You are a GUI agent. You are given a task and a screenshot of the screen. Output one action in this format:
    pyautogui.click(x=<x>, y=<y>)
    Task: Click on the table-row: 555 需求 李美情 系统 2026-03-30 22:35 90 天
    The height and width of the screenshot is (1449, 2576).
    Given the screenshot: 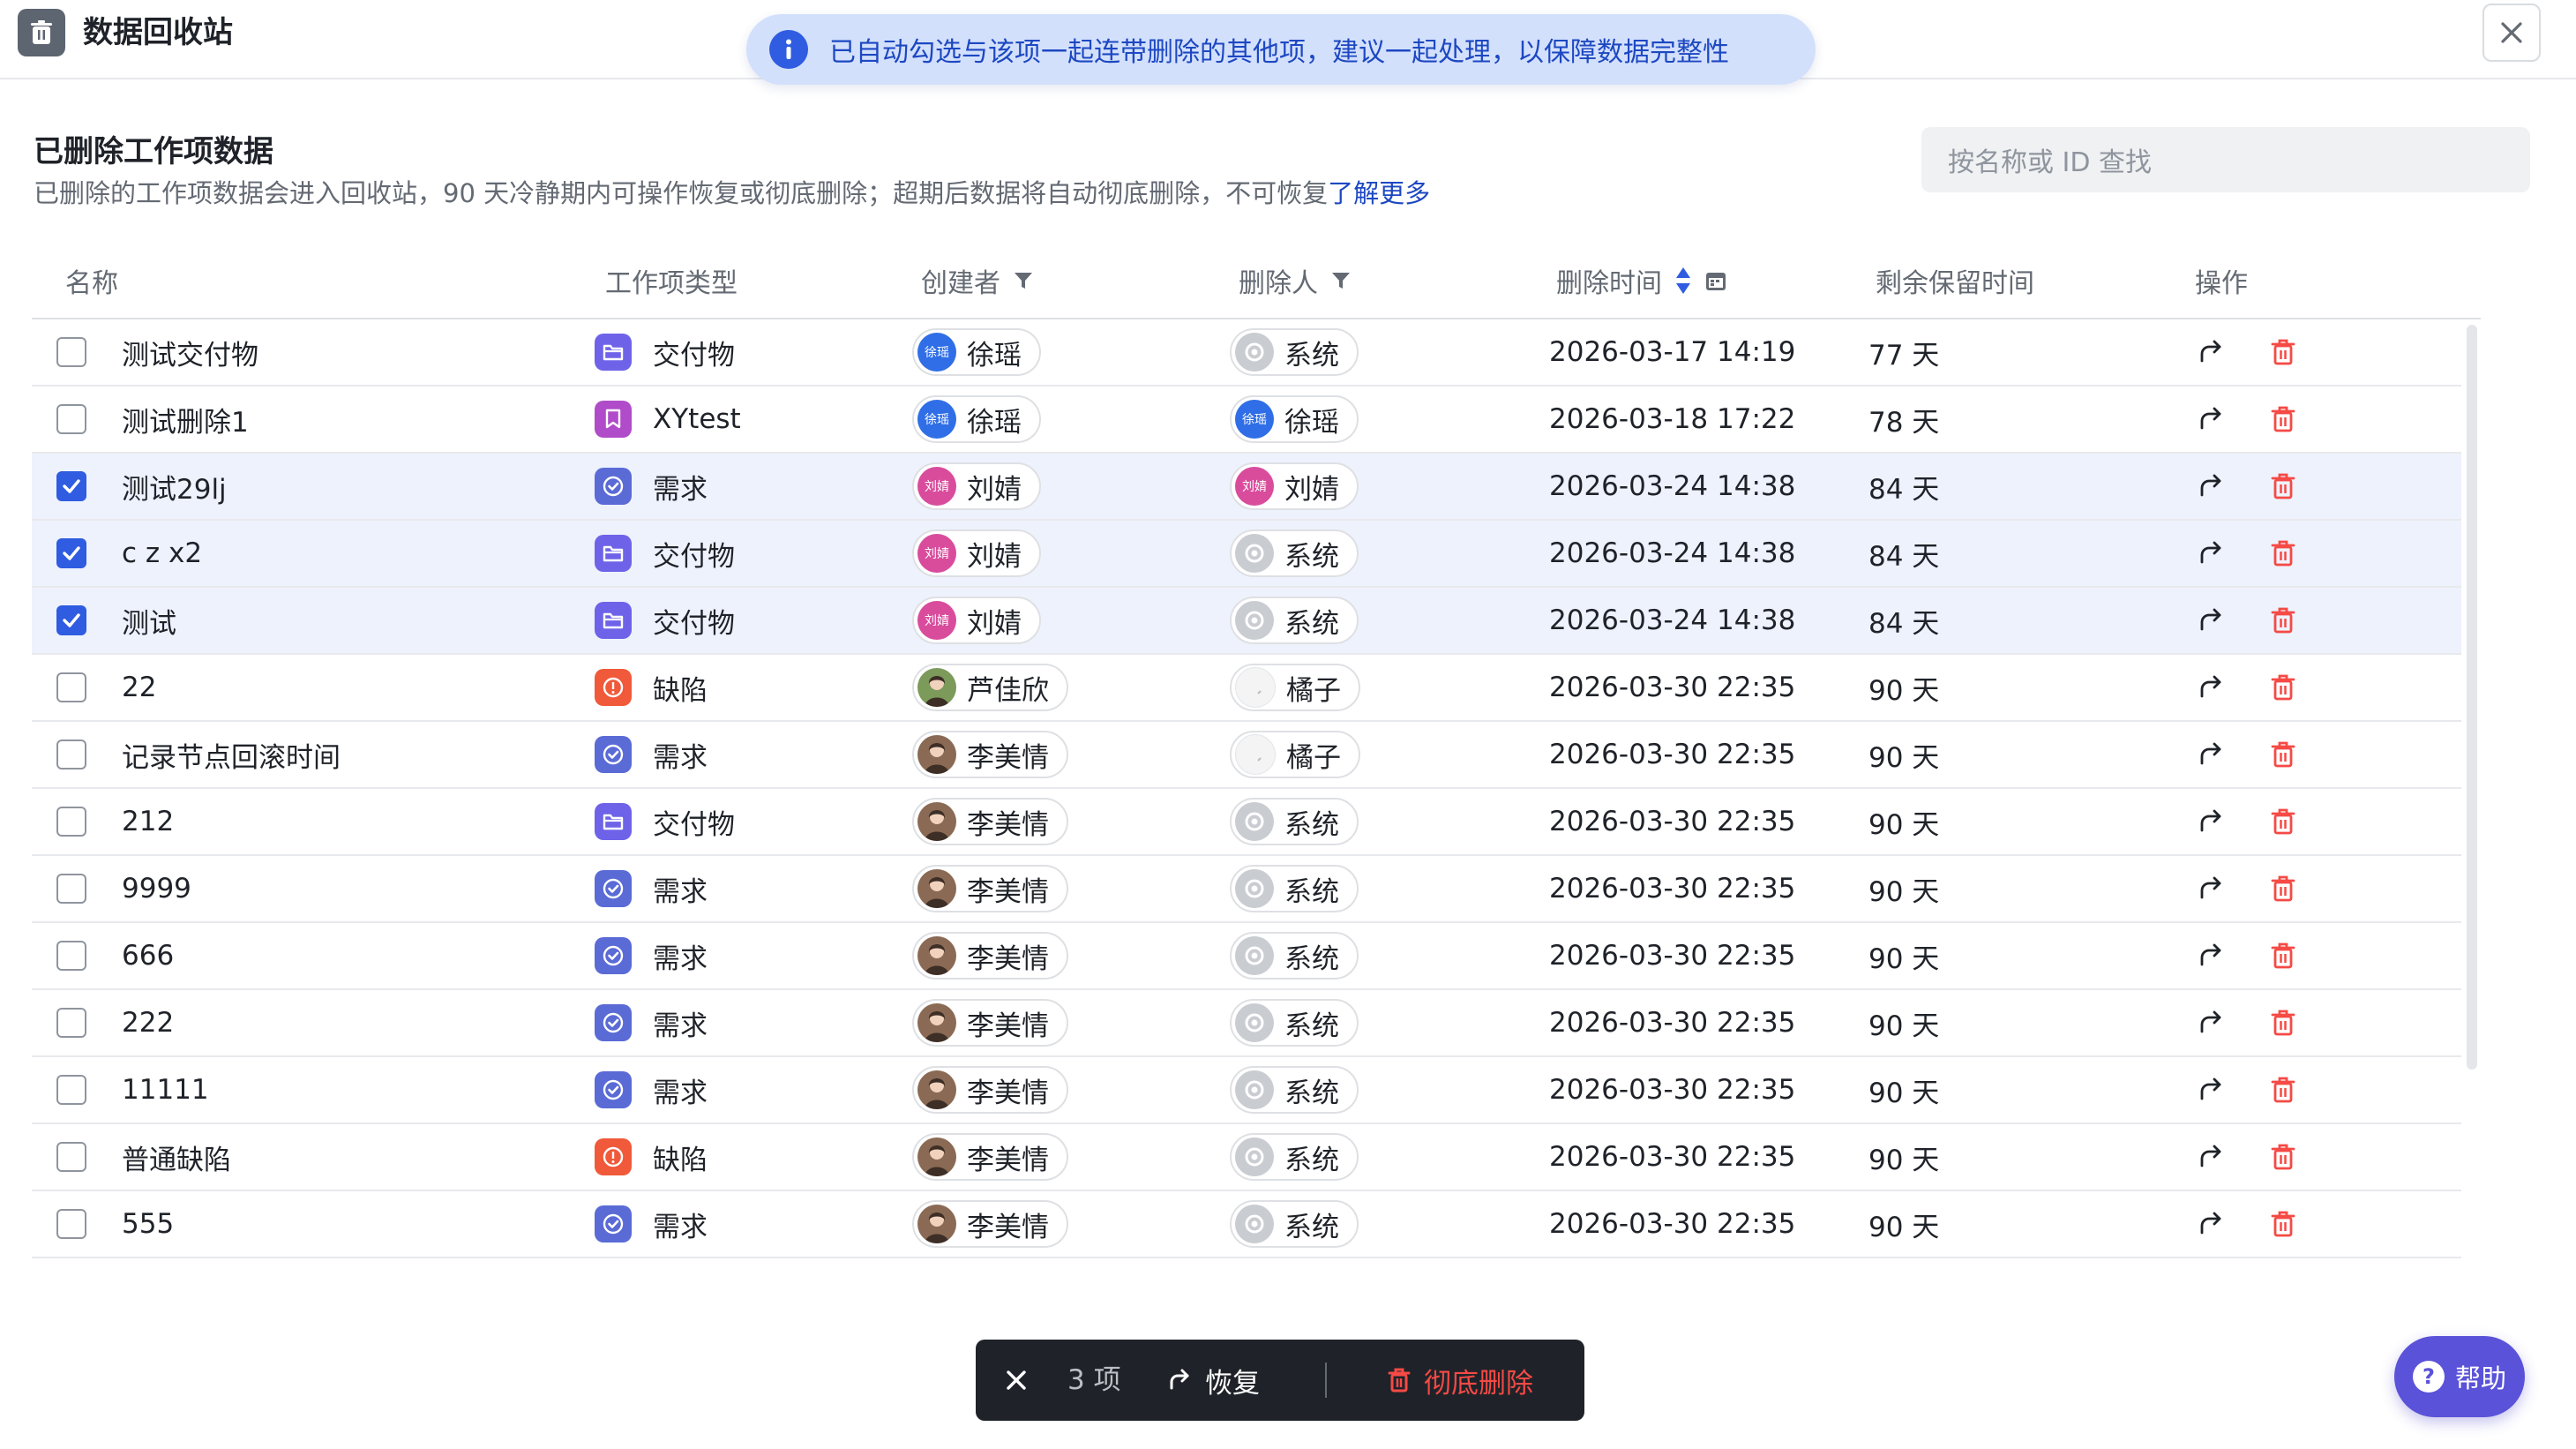 What is the action you would take?
    pyautogui.click(x=1247, y=1224)
    